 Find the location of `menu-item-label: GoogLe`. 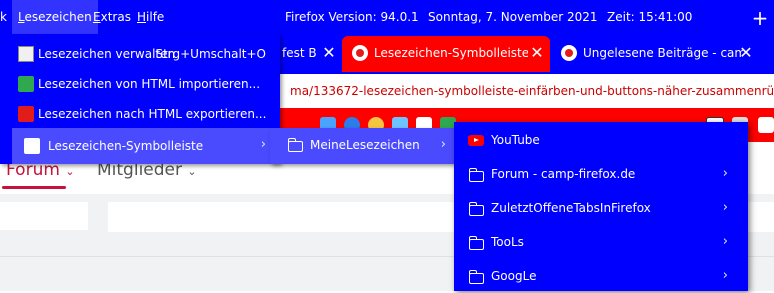

menu-item-label: GoogLe is located at coordinates (514, 276).